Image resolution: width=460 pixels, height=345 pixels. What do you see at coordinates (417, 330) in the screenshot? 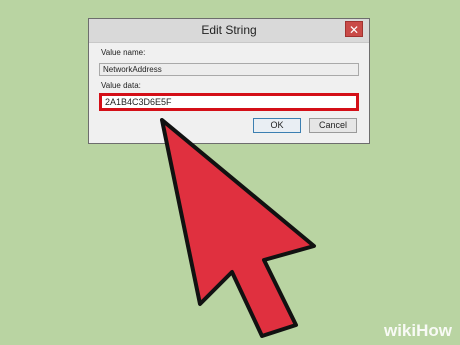
I see `wikihow-watermark: wikiHow` at bounding box center [417, 330].